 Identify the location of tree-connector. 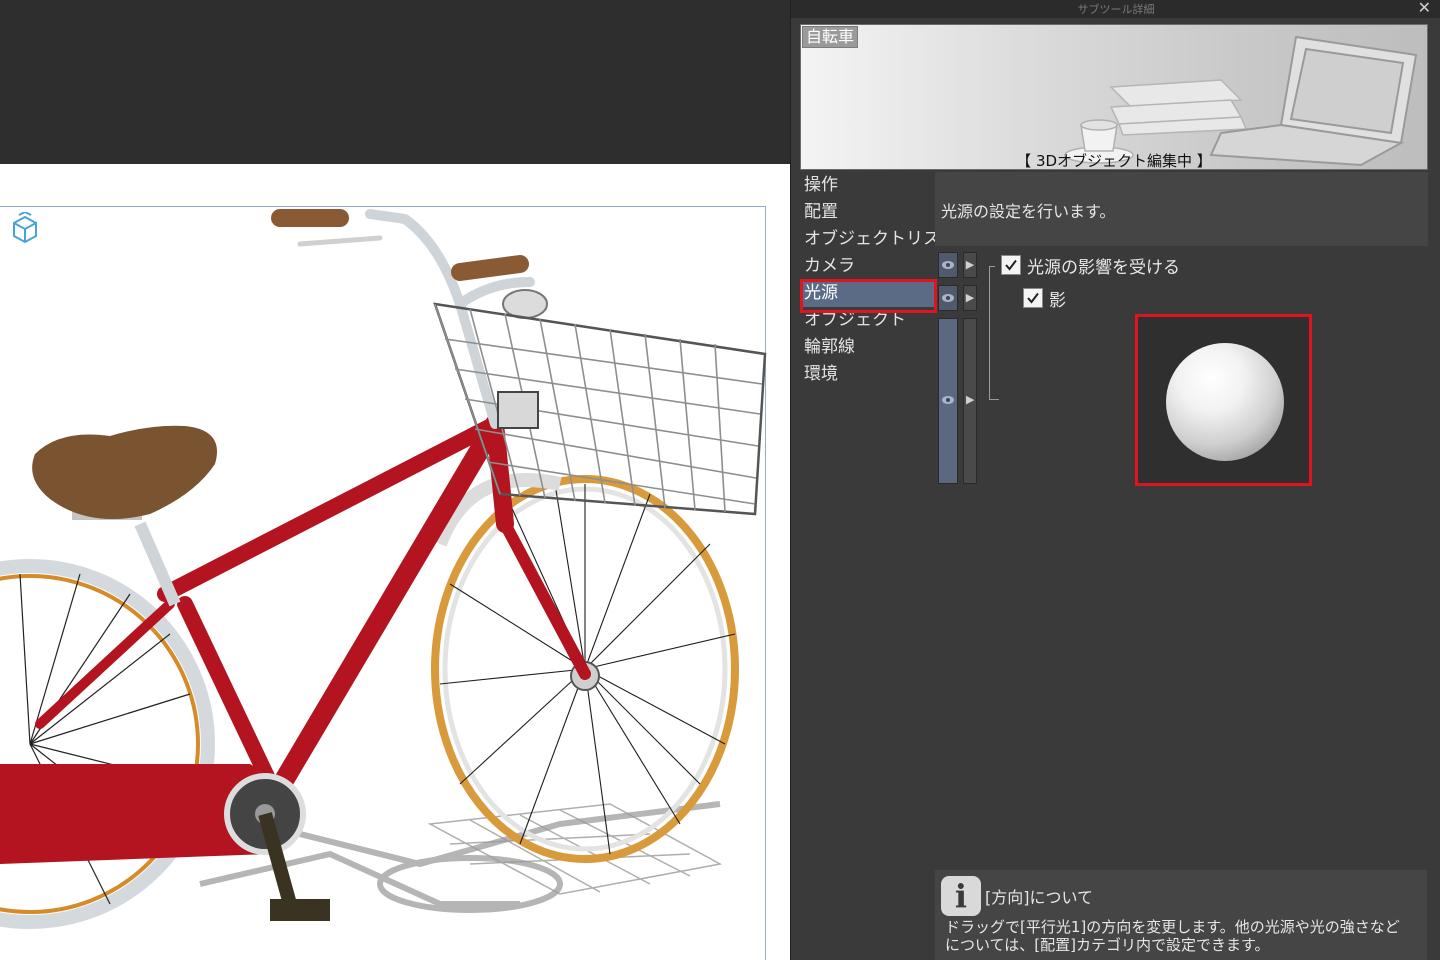
(994, 333).